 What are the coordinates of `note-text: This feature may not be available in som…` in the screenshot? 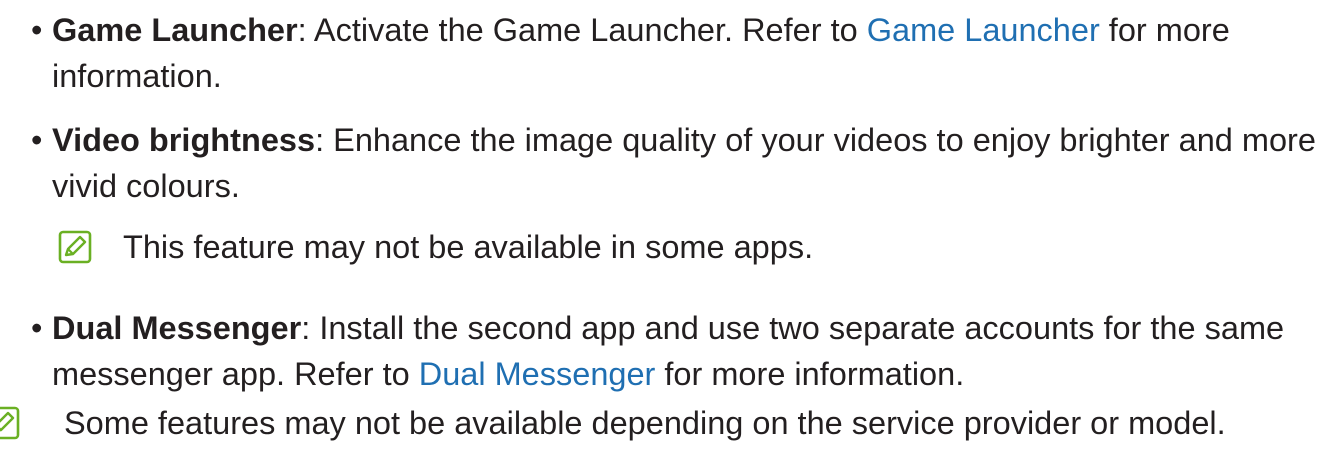 It's located at (468, 247).